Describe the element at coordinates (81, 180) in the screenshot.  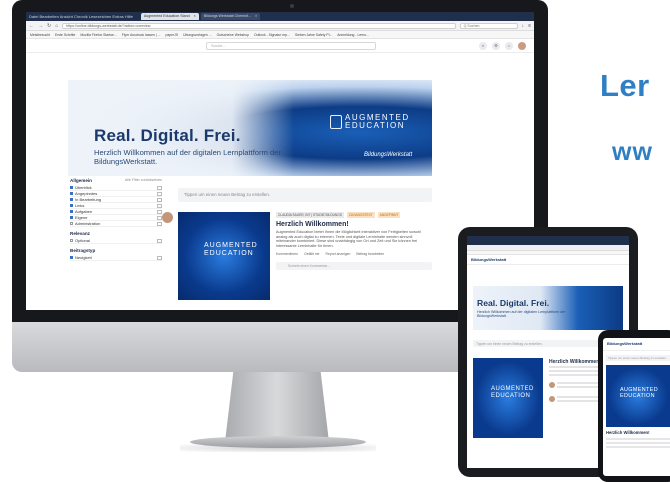
I see `filter-title: Allgemein` at that location.